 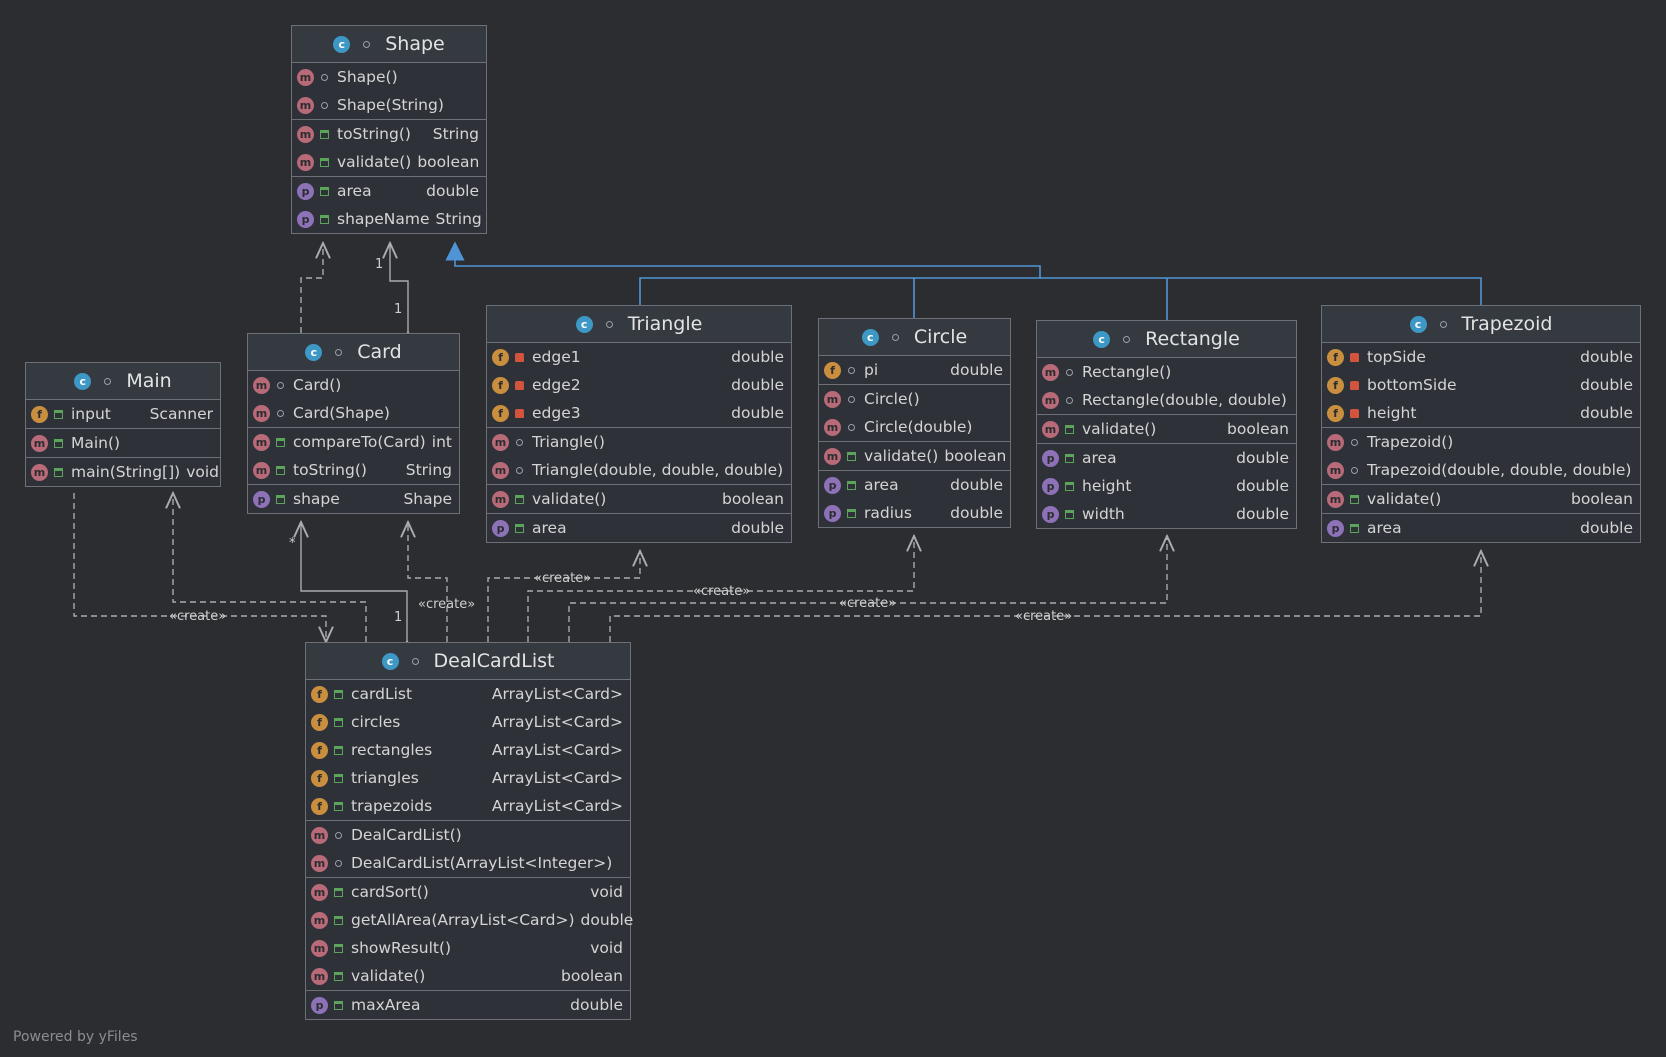 I want to click on method-row: m Shape(), so click(x=389, y=77).